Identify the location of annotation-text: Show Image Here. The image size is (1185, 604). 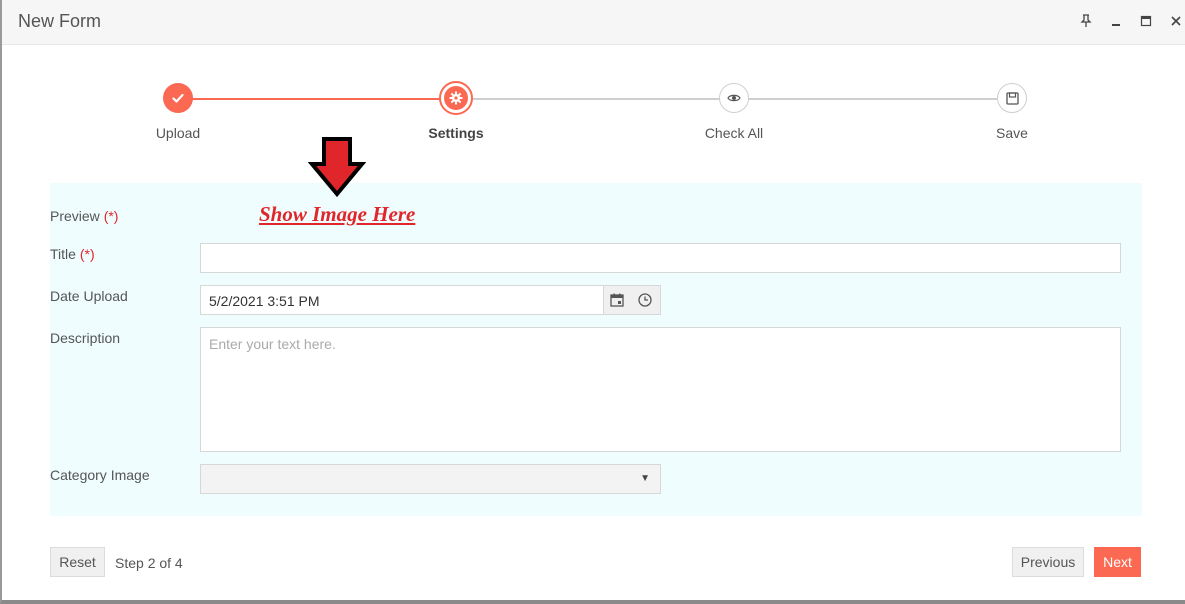
(337, 214).